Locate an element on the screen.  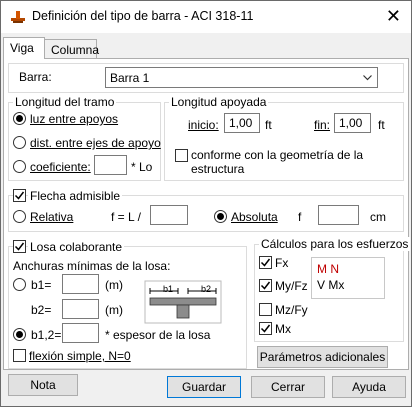
fin-label: fin: is located at coordinates (322, 125).